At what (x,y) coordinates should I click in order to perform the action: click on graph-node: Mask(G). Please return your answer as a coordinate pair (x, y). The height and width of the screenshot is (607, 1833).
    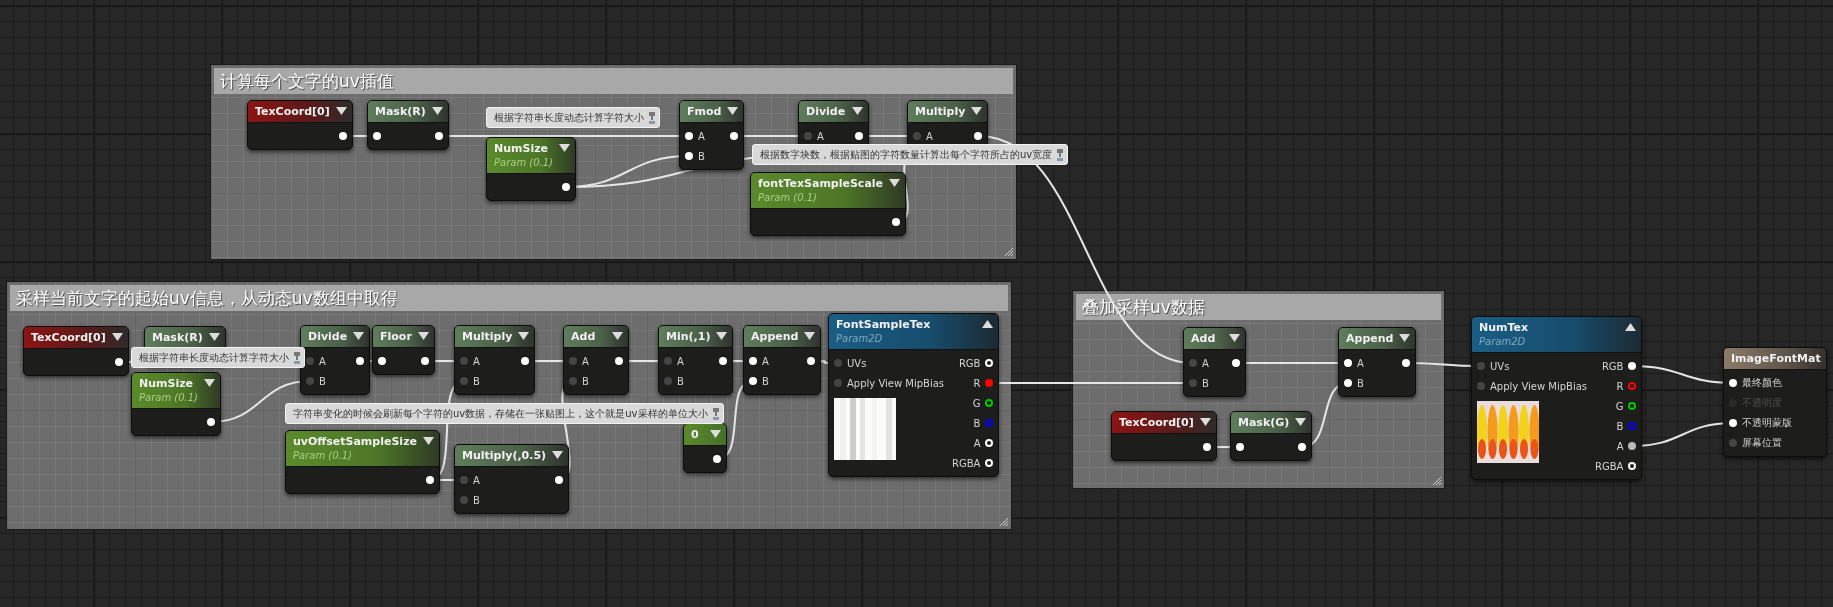
    Looking at the image, I should click on (1271, 436).